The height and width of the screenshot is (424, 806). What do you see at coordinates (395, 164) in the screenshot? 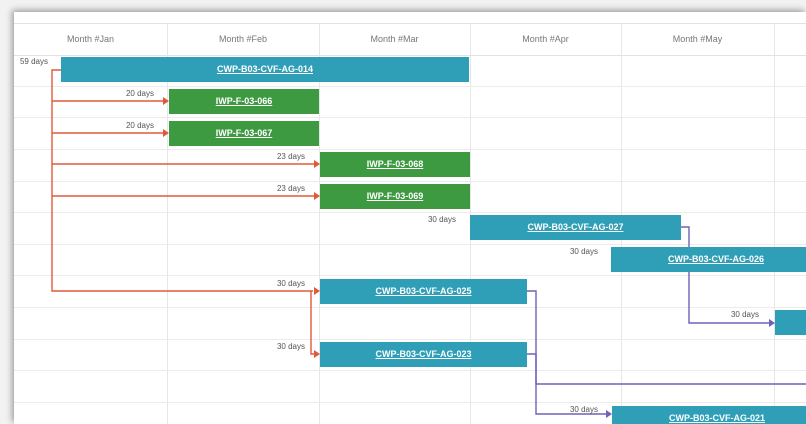
I see `task-bar-iwp-f-03-068: IWP-F-03-068` at bounding box center [395, 164].